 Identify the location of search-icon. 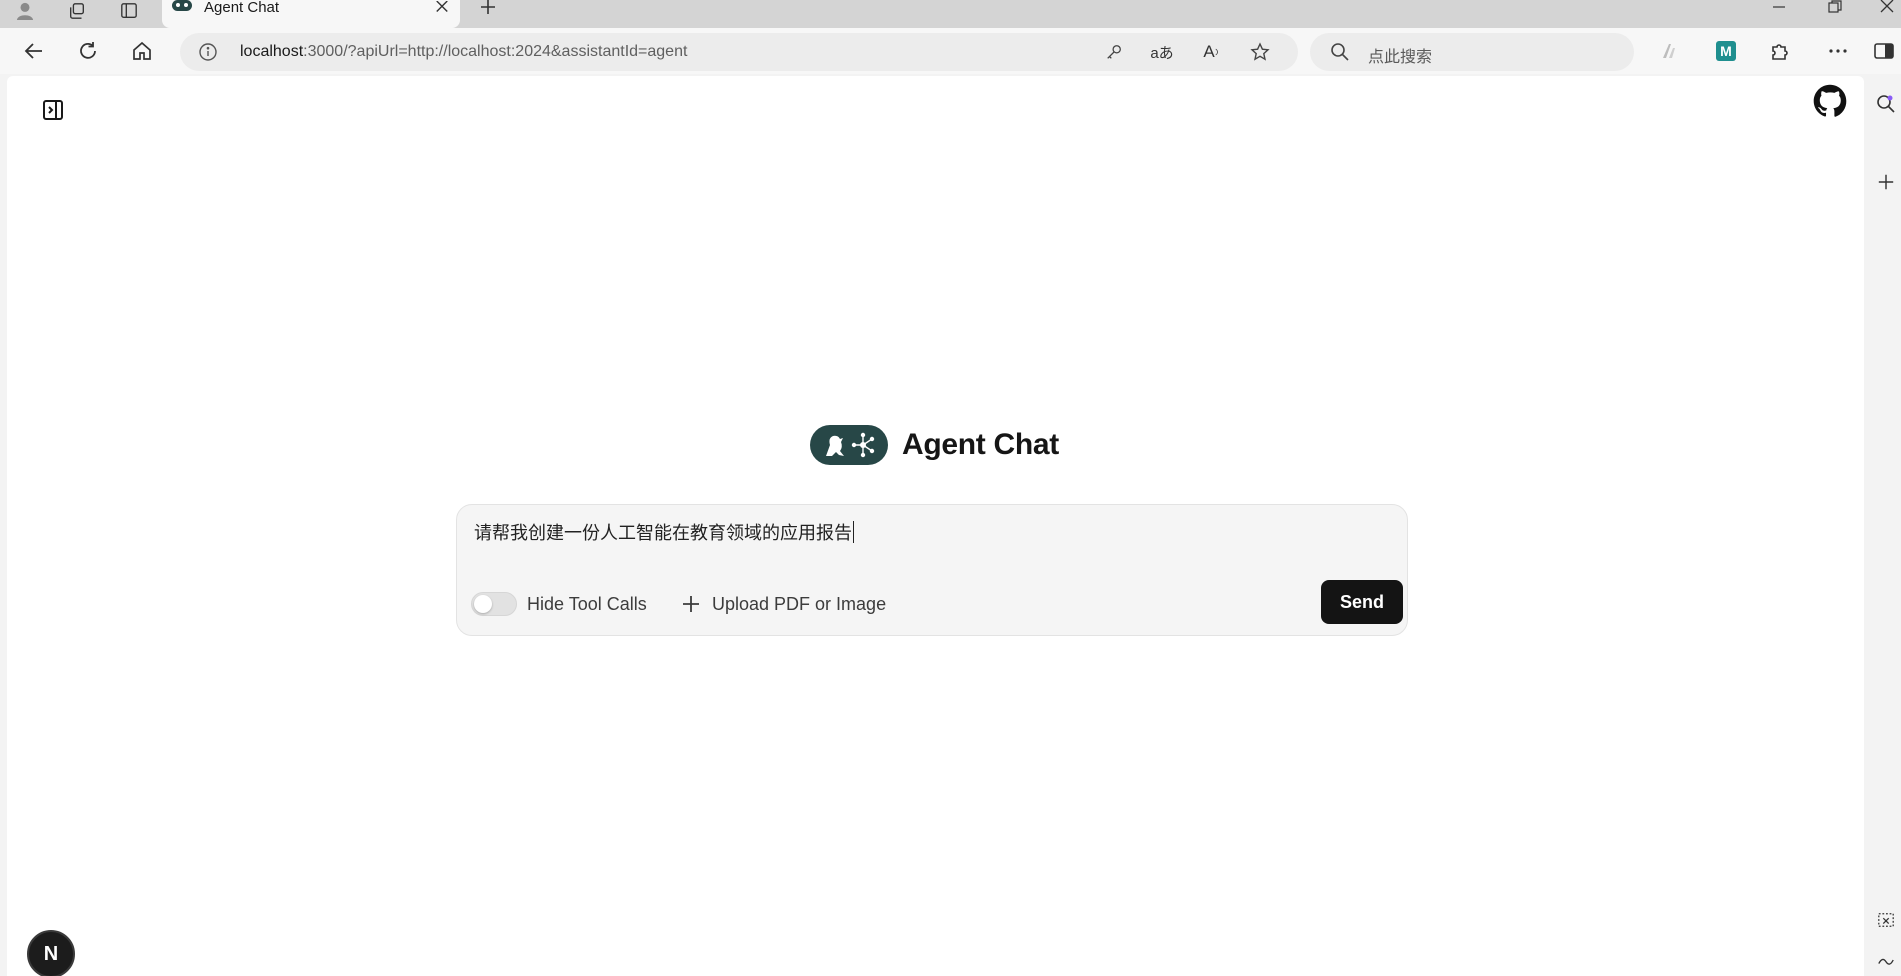
(1340, 52).